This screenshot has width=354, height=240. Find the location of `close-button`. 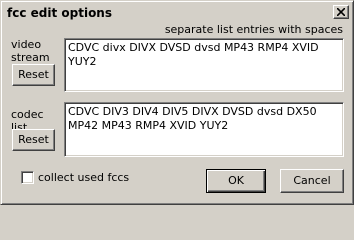

close-button is located at coordinates (341, 12).